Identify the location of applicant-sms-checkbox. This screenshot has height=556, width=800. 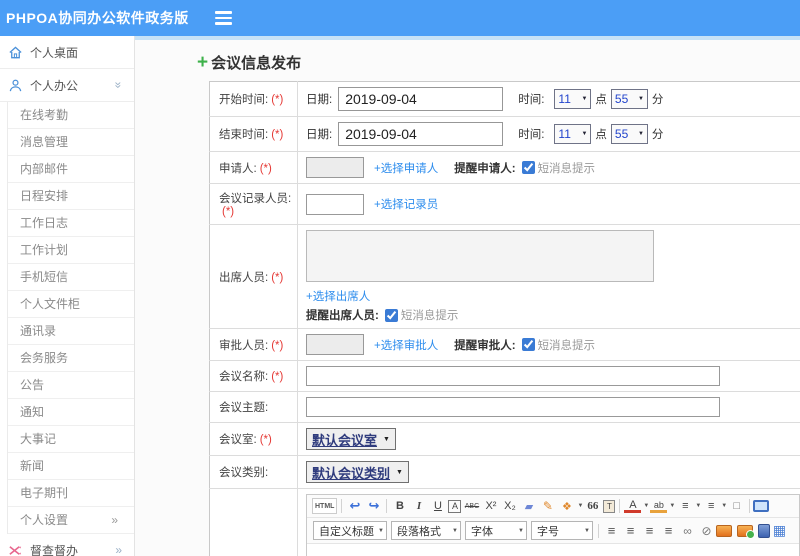
(528, 167).